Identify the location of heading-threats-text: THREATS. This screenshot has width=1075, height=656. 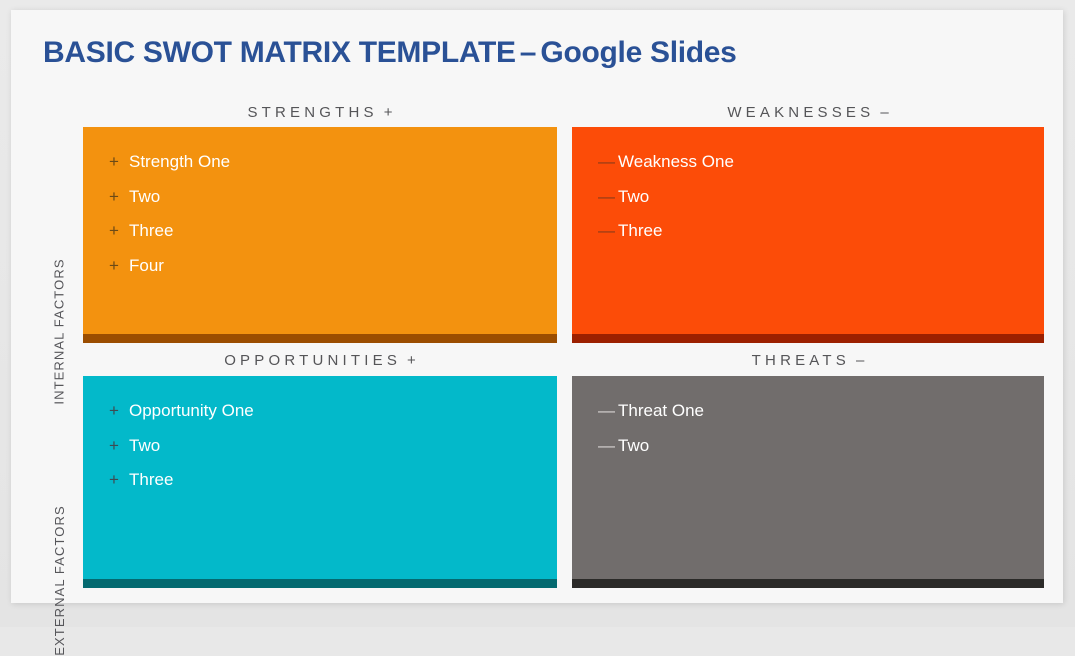
(800, 360).